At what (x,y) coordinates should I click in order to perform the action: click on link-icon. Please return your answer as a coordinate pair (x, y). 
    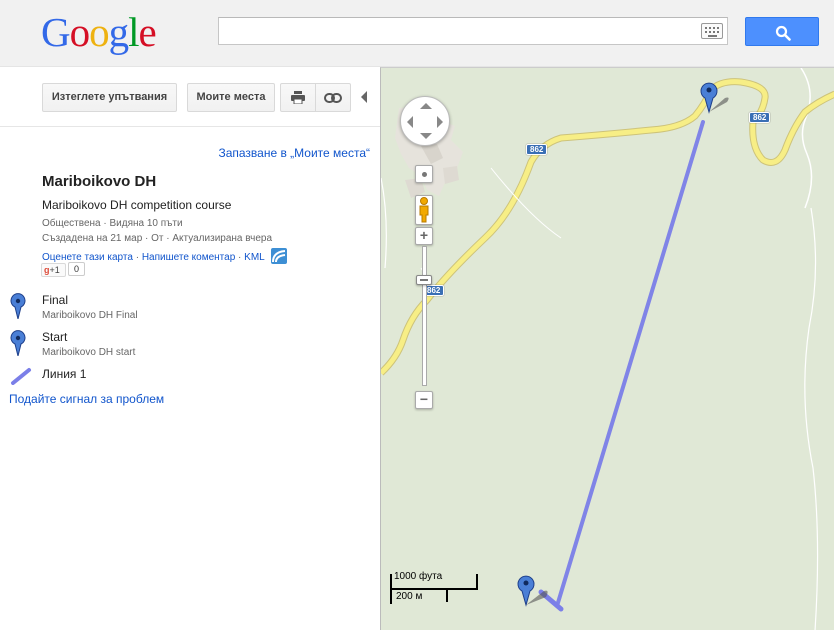
    Looking at the image, I should click on (333, 98).